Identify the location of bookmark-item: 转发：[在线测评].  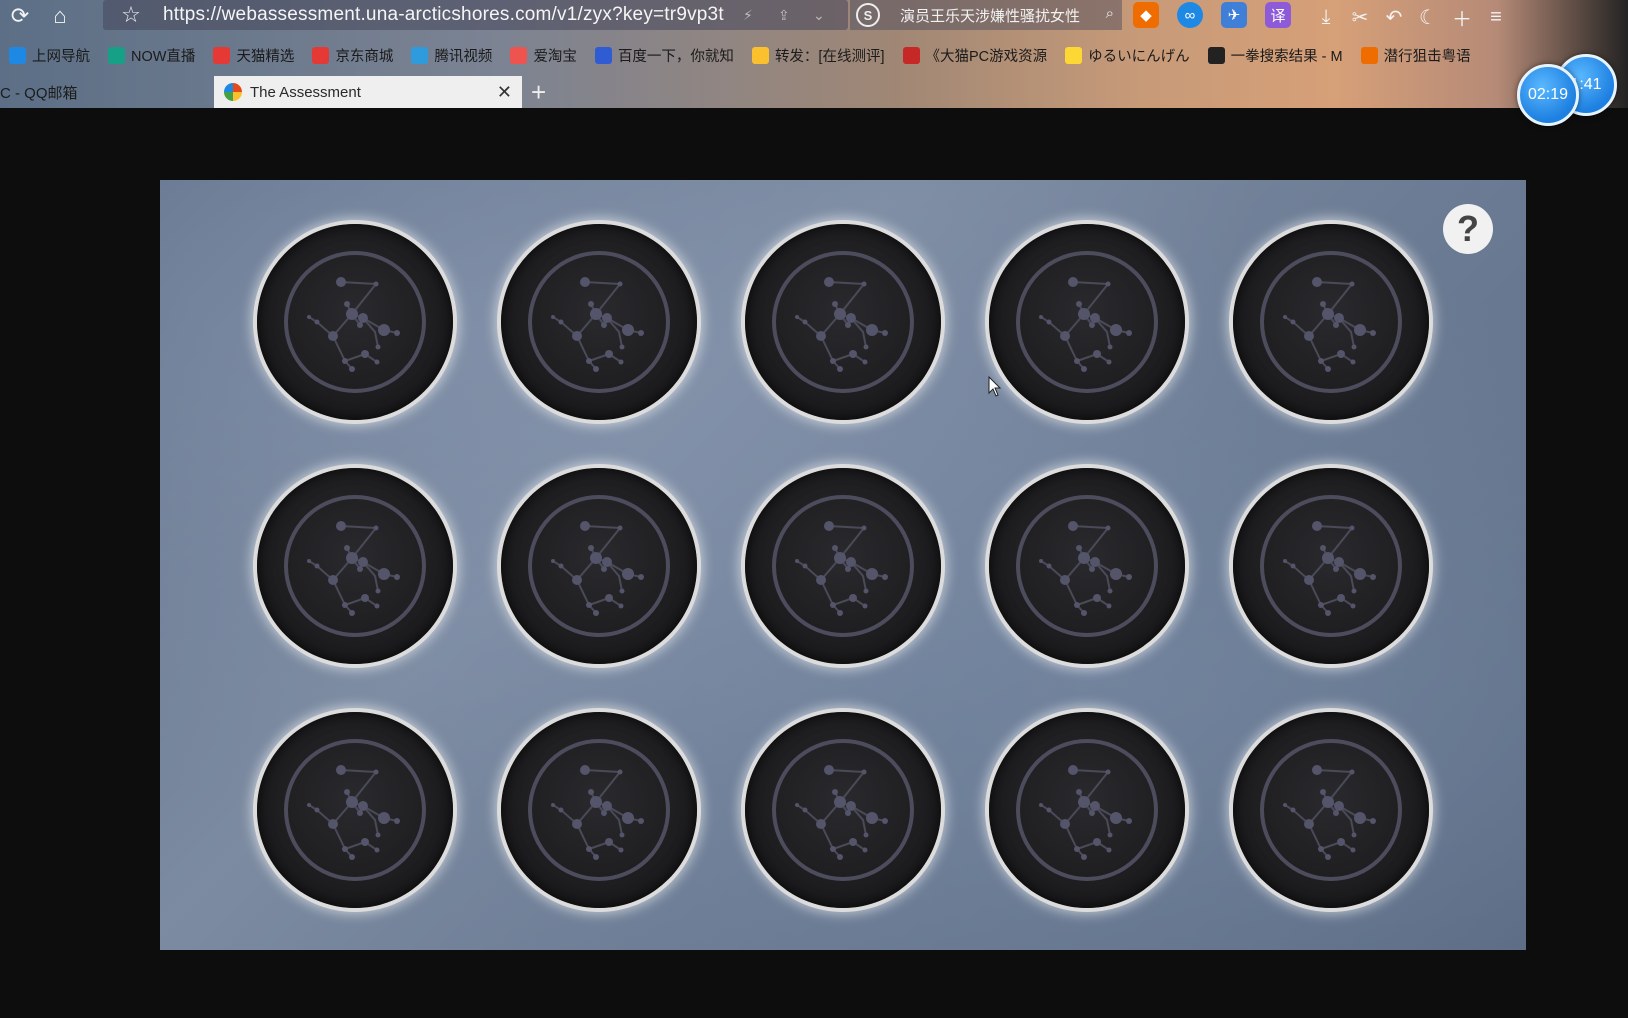
(818, 55).